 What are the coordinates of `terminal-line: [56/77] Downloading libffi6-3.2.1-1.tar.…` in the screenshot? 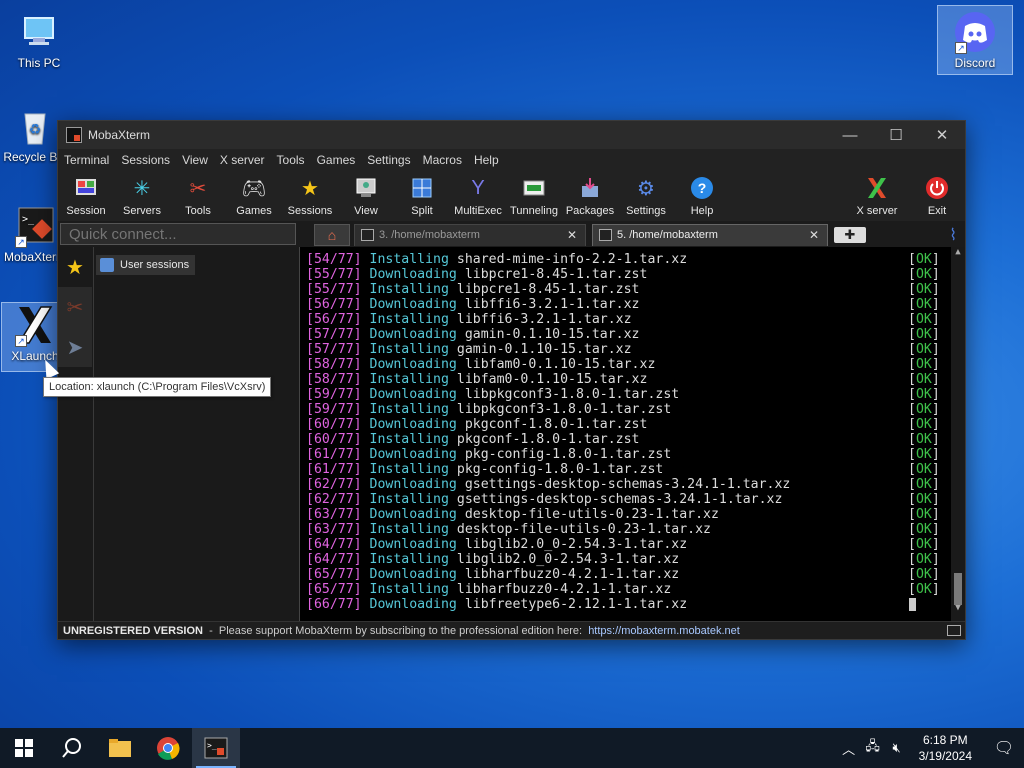 It's located at (626, 304).